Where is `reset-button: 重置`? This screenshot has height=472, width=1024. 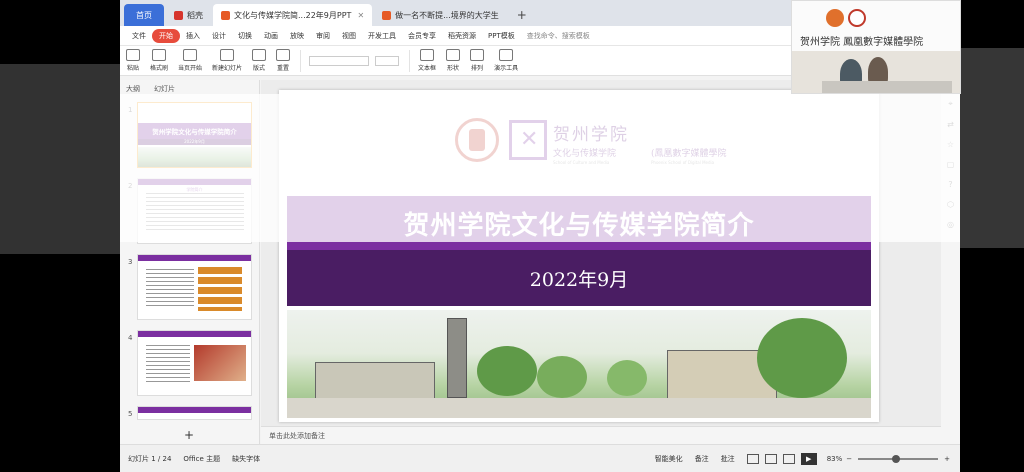 reset-button: 重置 is located at coordinates (283, 60).